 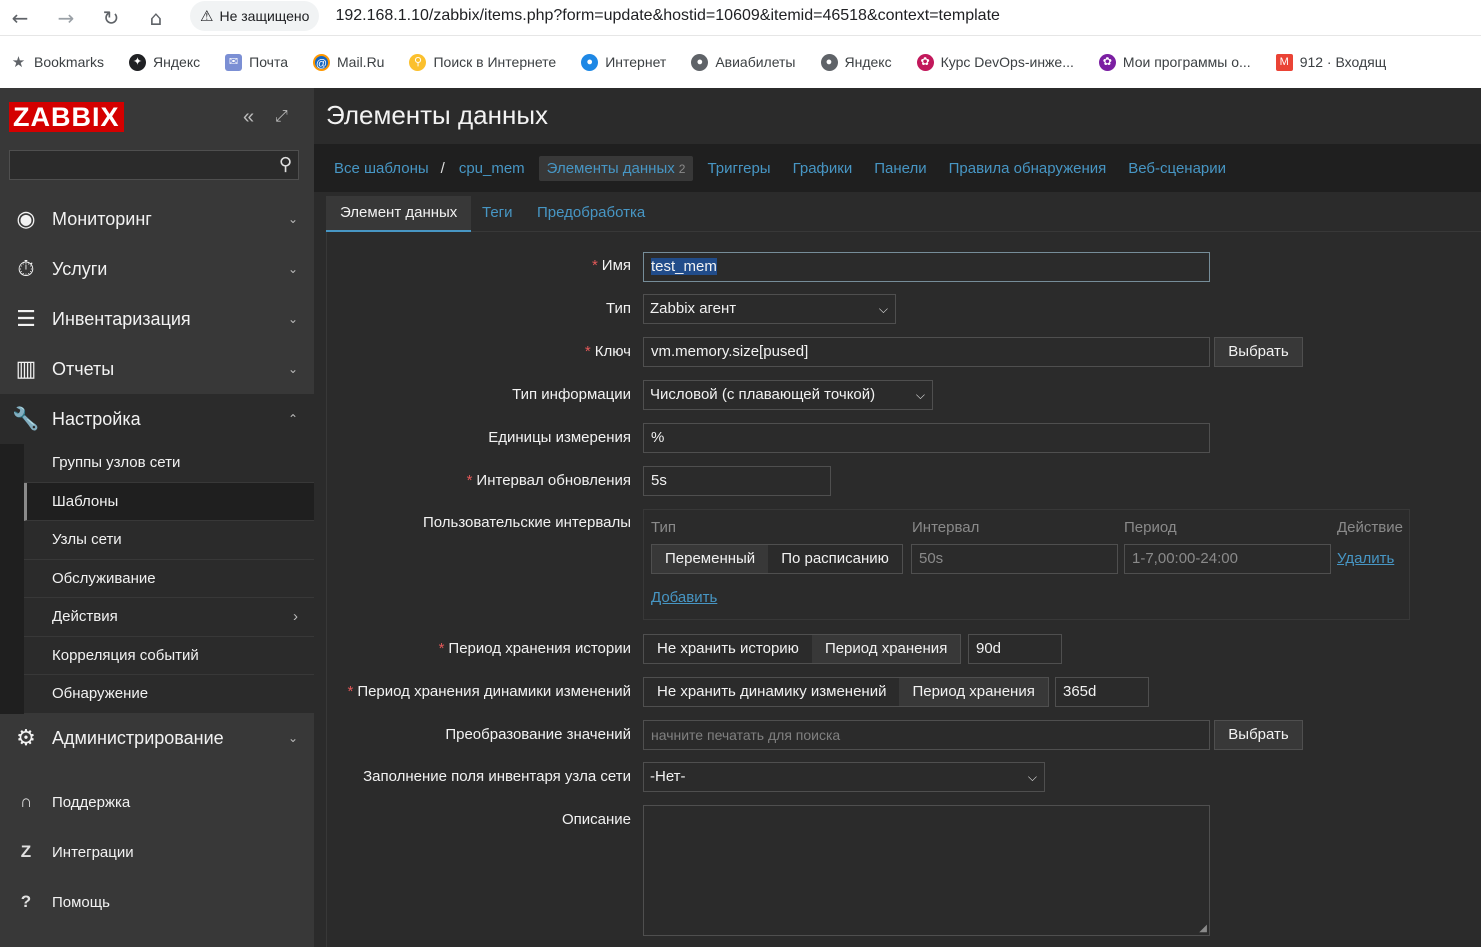 I want to click on ci-type-toggle: Переменный По расписанию, so click(x=777, y=559).